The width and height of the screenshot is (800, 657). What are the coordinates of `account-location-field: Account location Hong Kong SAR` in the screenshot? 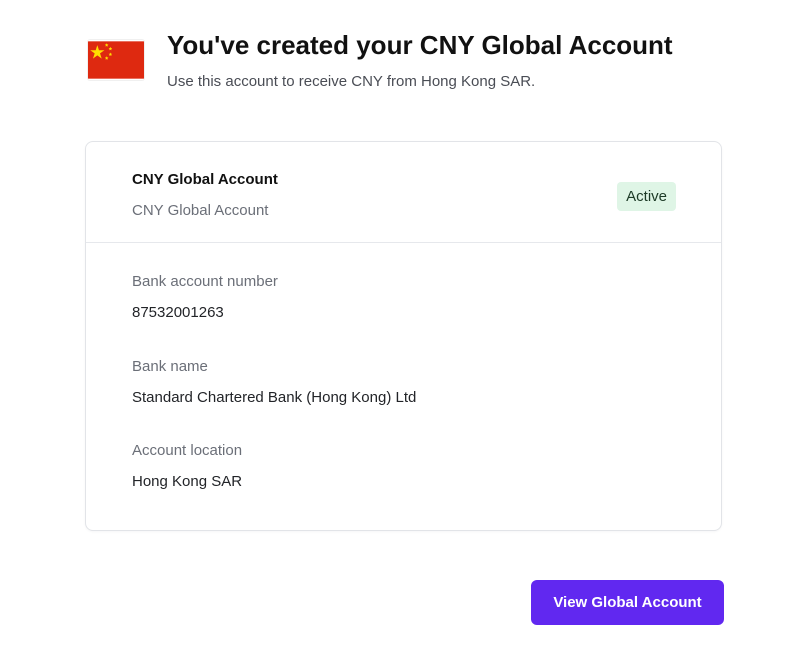 It's located at (187, 466).